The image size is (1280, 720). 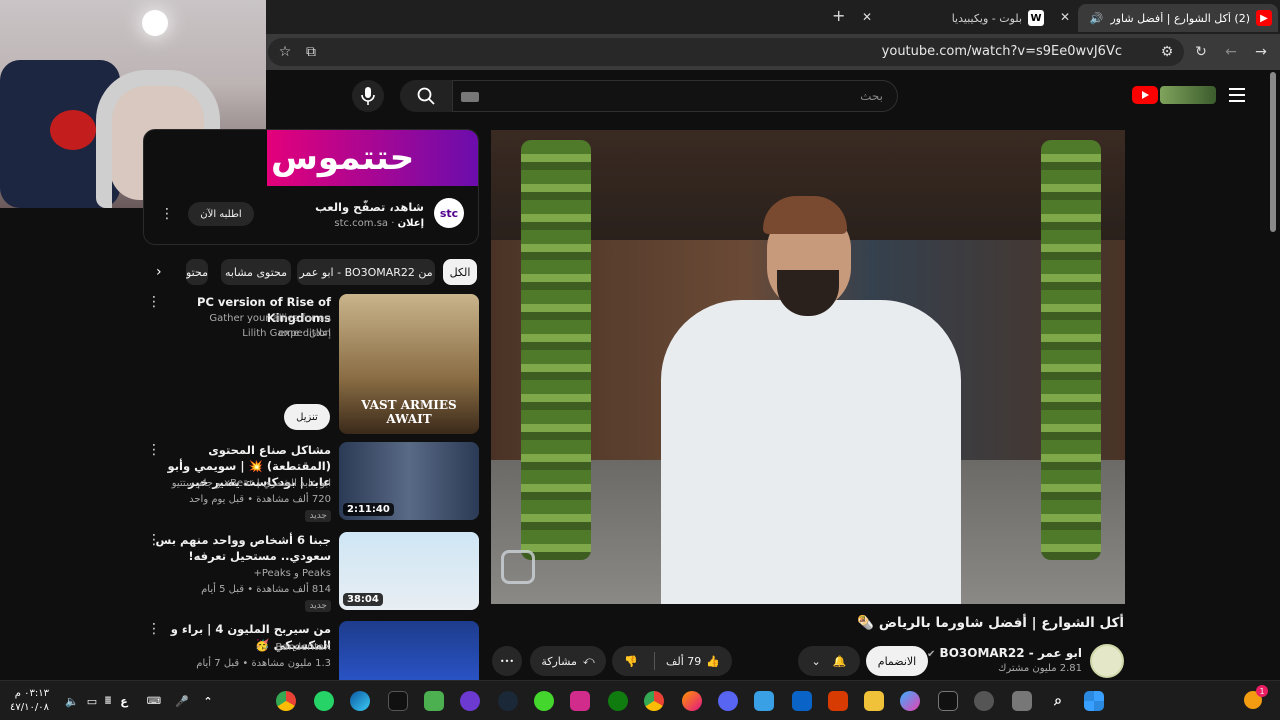 I want to click on new-tab-button: +, so click(x=838, y=15).